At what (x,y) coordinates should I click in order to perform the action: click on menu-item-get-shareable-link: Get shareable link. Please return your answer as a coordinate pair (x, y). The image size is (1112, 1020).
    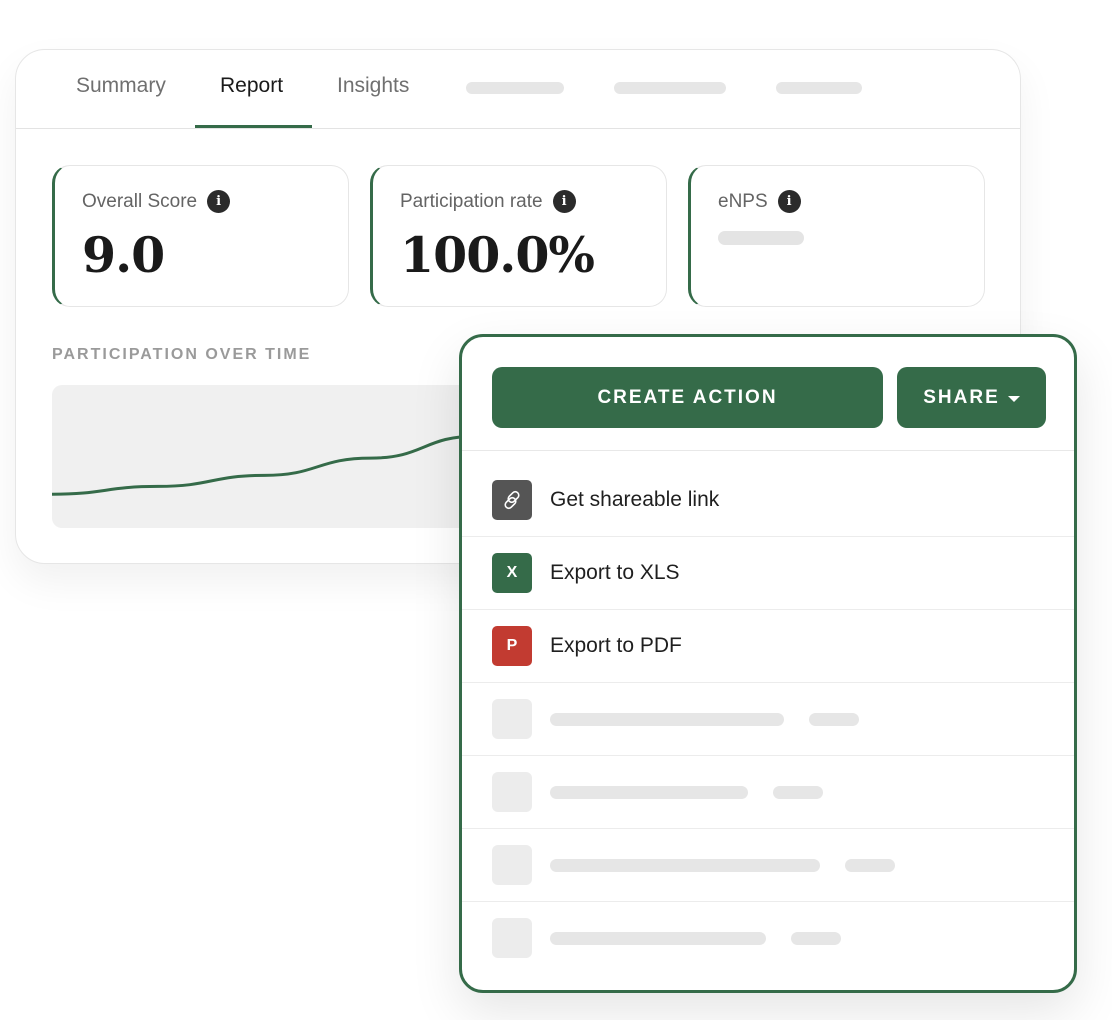
    Looking at the image, I should click on (768, 500).